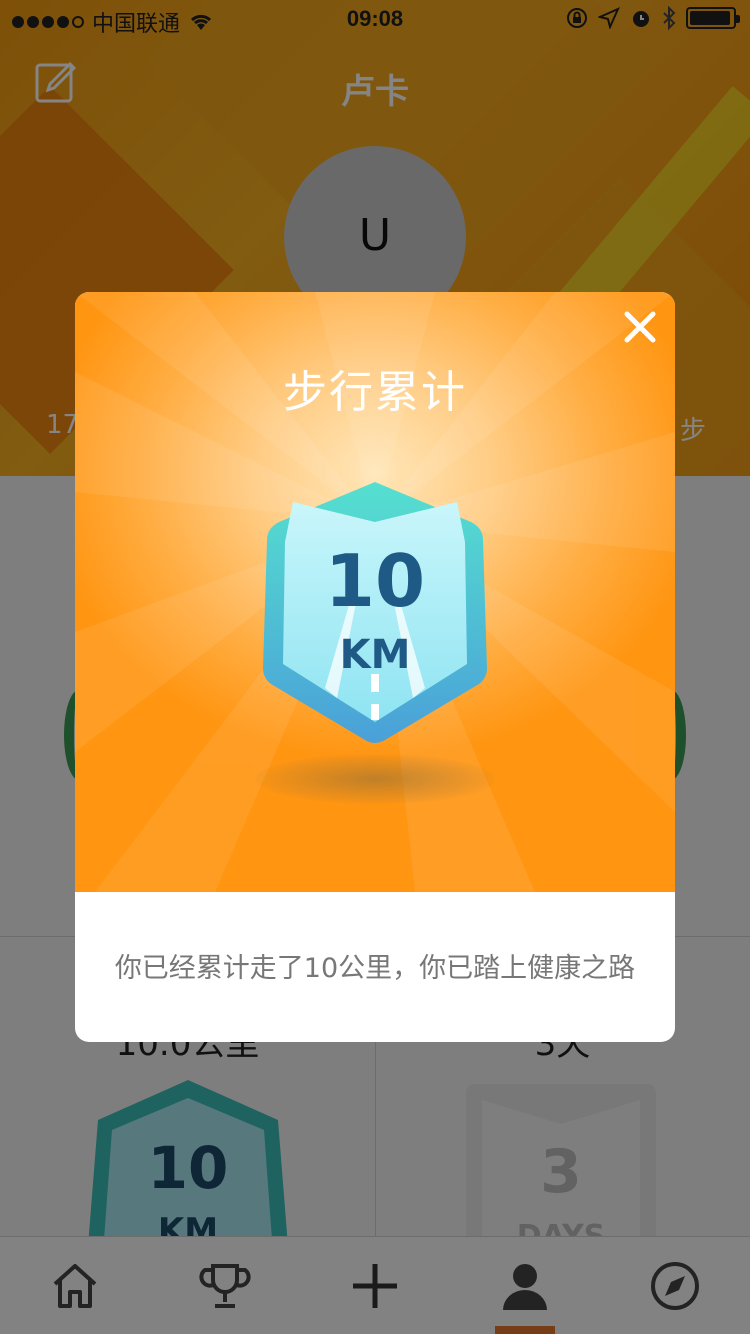 The image size is (750, 1334). I want to click on distance-achievement-badge: 10 KM, so click(375, 612).